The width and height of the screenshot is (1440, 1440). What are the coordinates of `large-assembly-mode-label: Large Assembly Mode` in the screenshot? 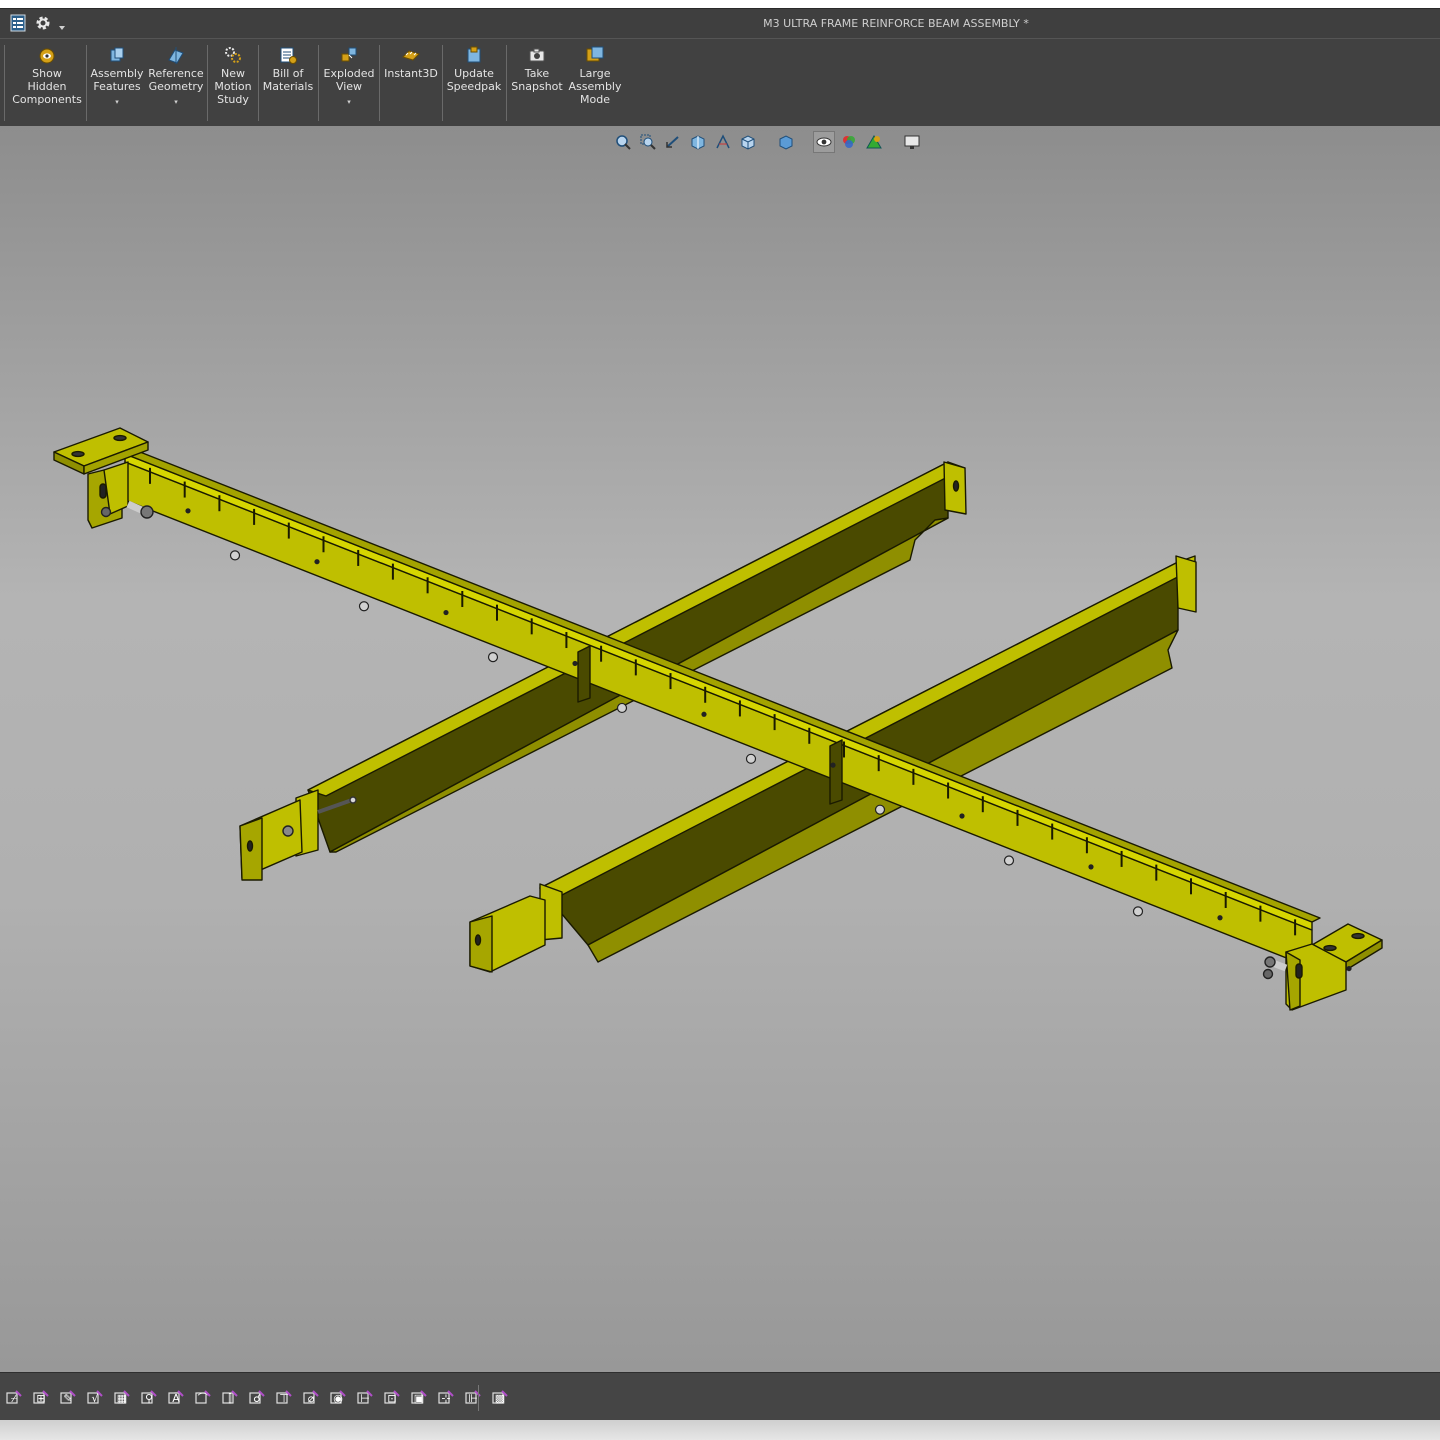 It's located at (595, 86).